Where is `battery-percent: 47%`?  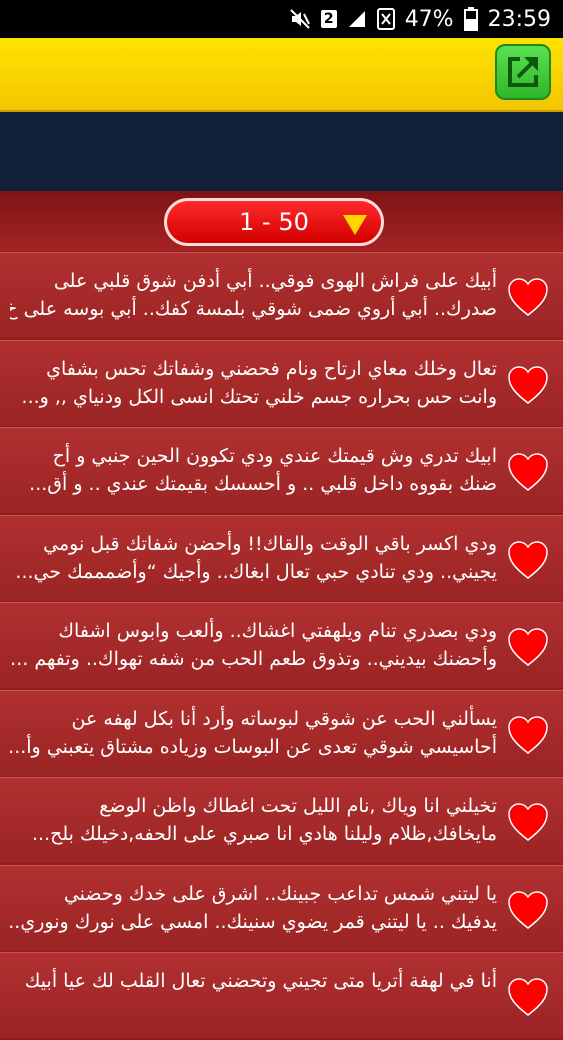
battery-percent: 47% is located at coordinates (429, 19).